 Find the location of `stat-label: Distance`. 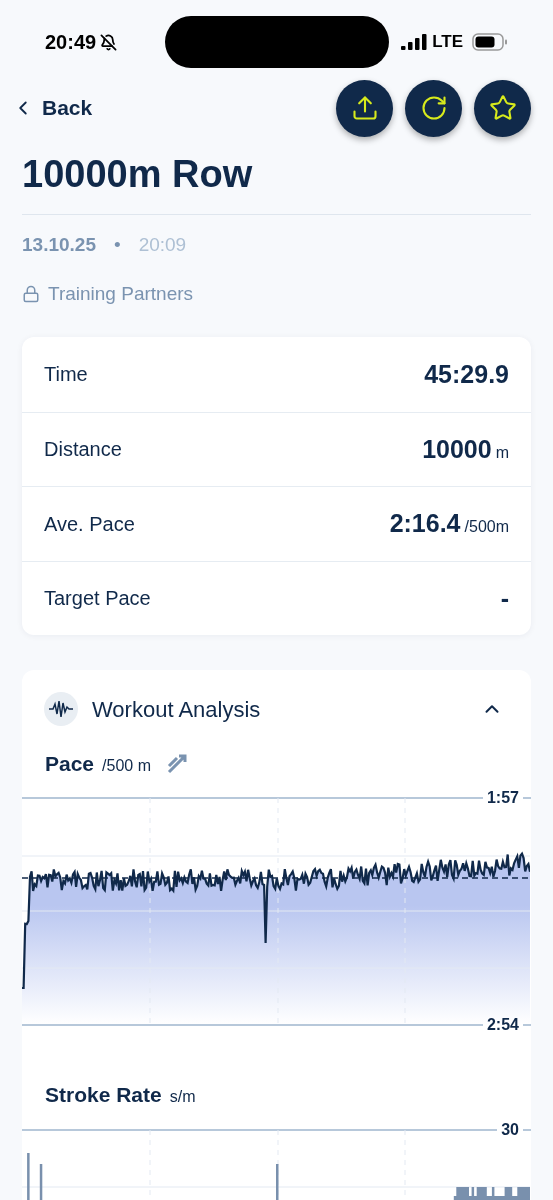

stat-label: Distance is located at coordinates (83, 450).